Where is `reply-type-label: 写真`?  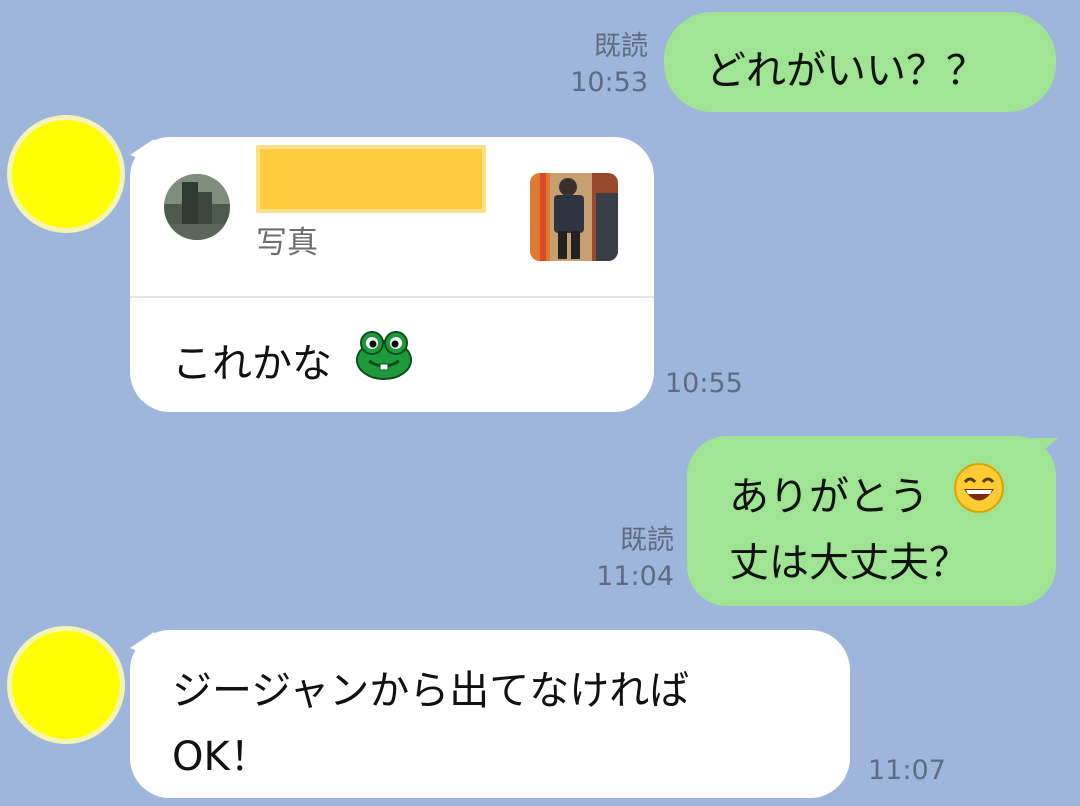
reply-type-label: 写真 is located at coordinates (287, 243).